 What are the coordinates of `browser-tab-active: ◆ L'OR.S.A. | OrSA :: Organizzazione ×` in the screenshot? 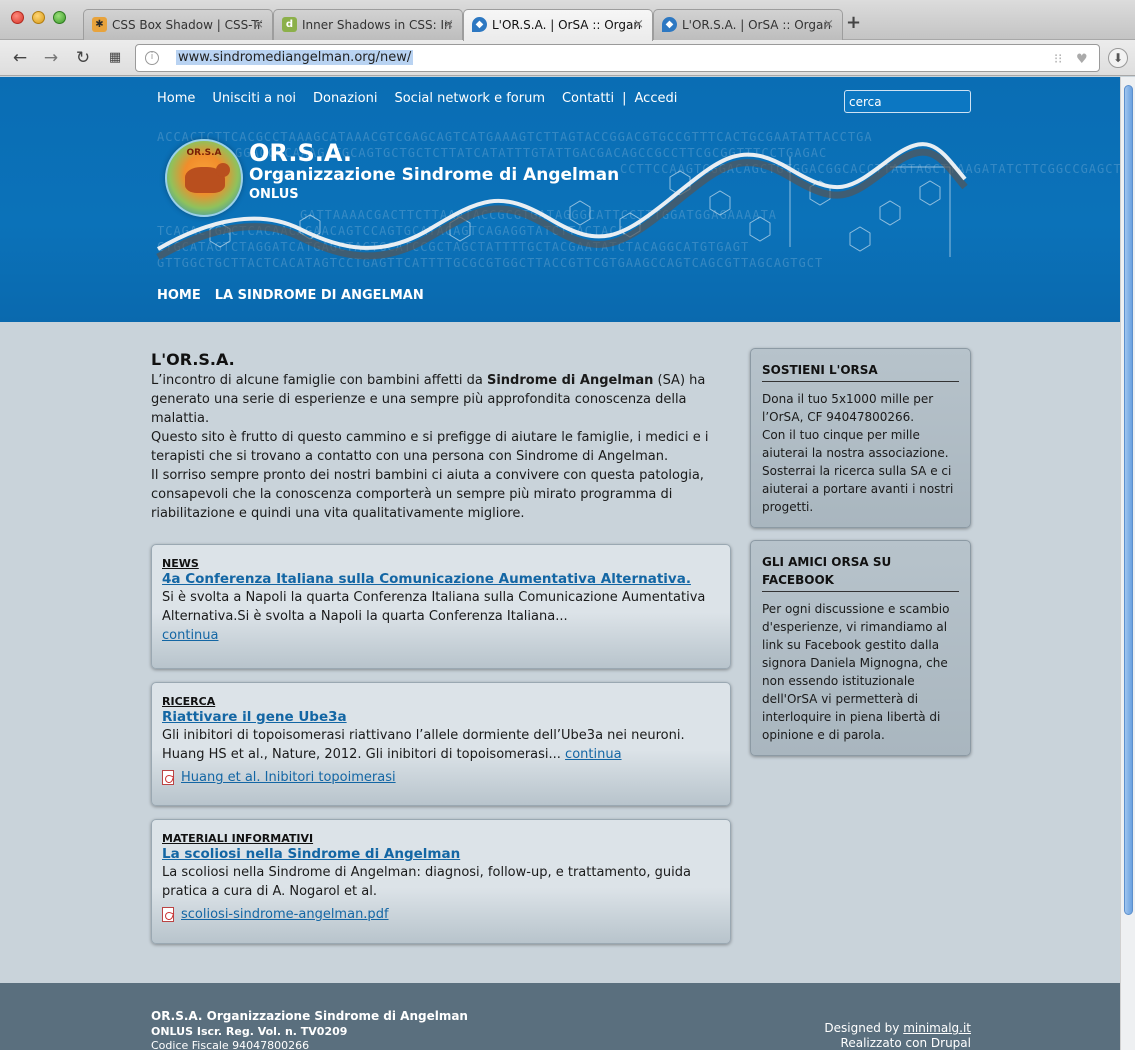 It's located at (558, 25).